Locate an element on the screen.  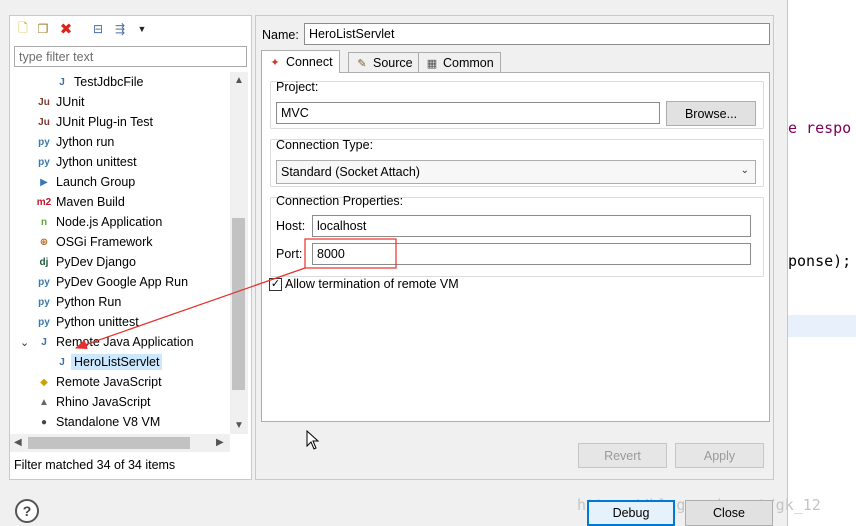
duplicate-config-icon: ❐ is located at coordinates (43, 29).